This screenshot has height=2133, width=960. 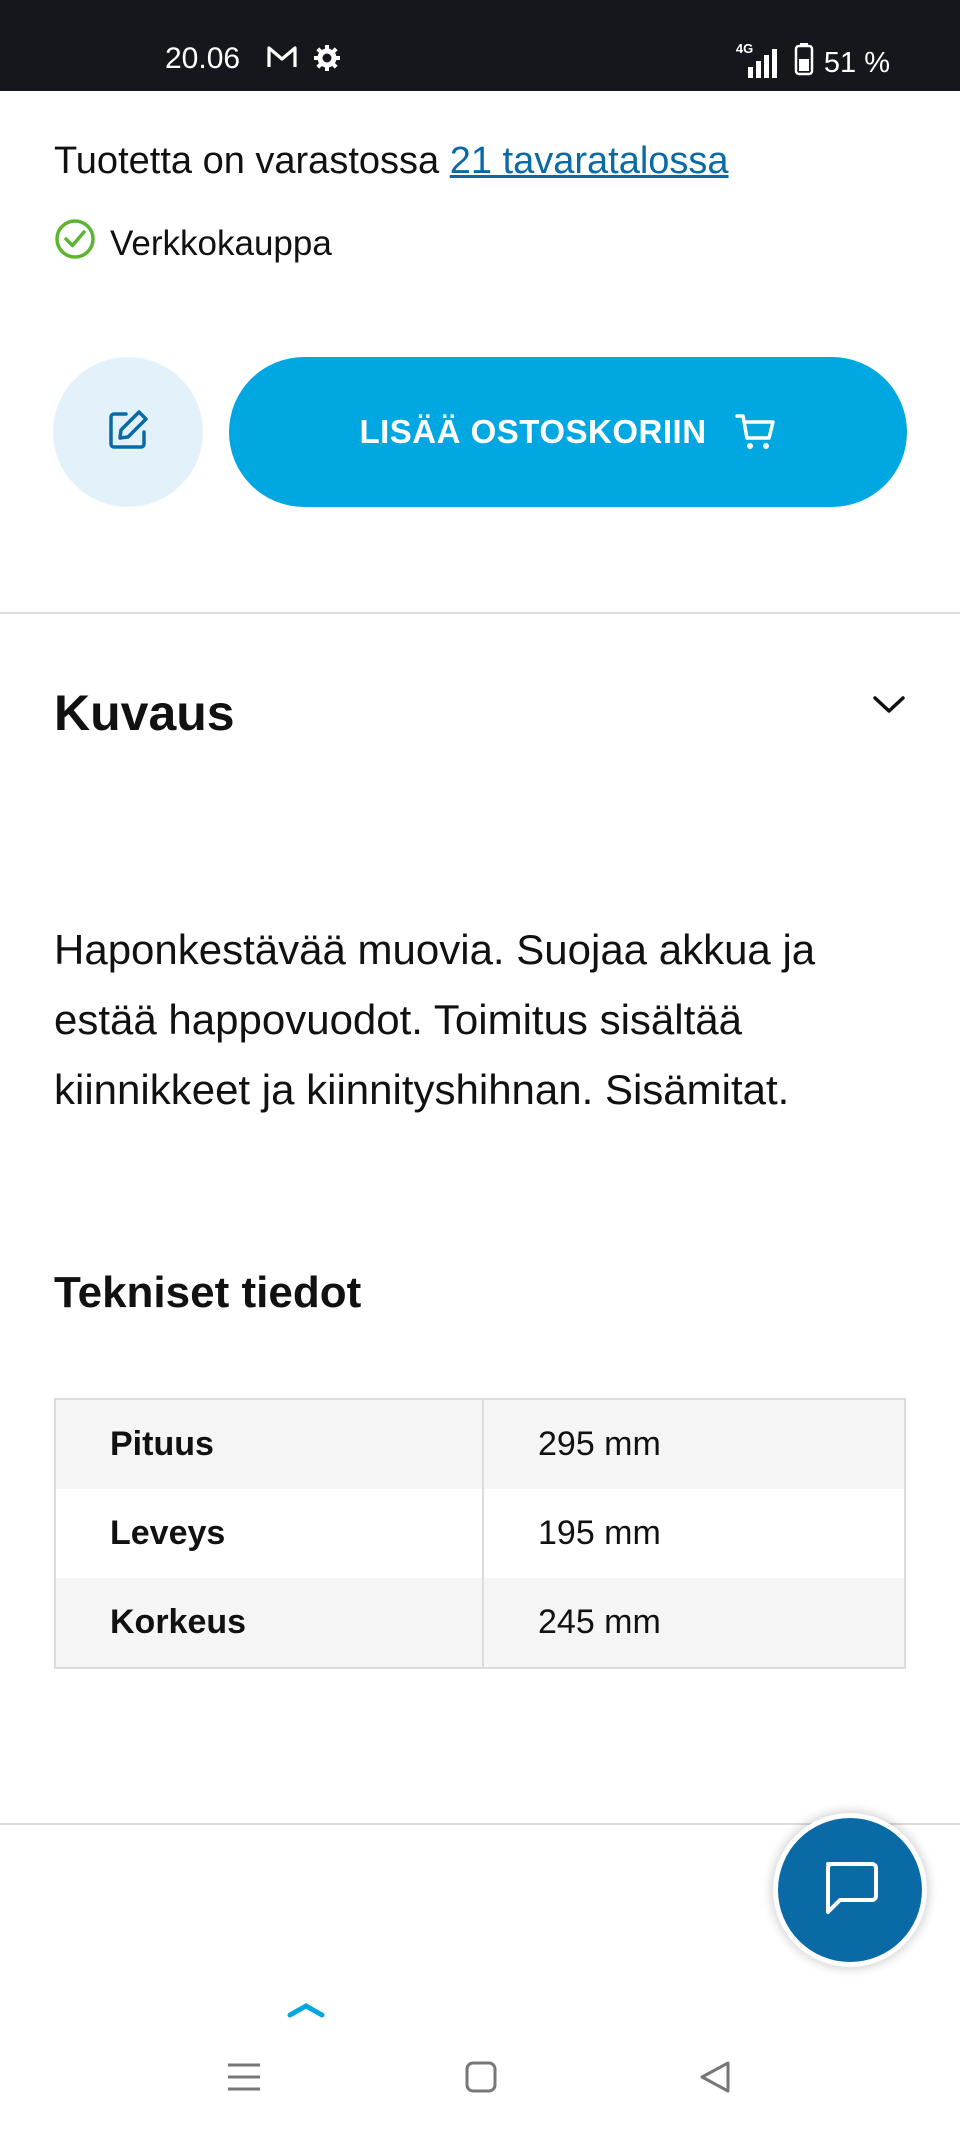 I want to click on spec-value: 245 mm, so click(x=599, y=1622).